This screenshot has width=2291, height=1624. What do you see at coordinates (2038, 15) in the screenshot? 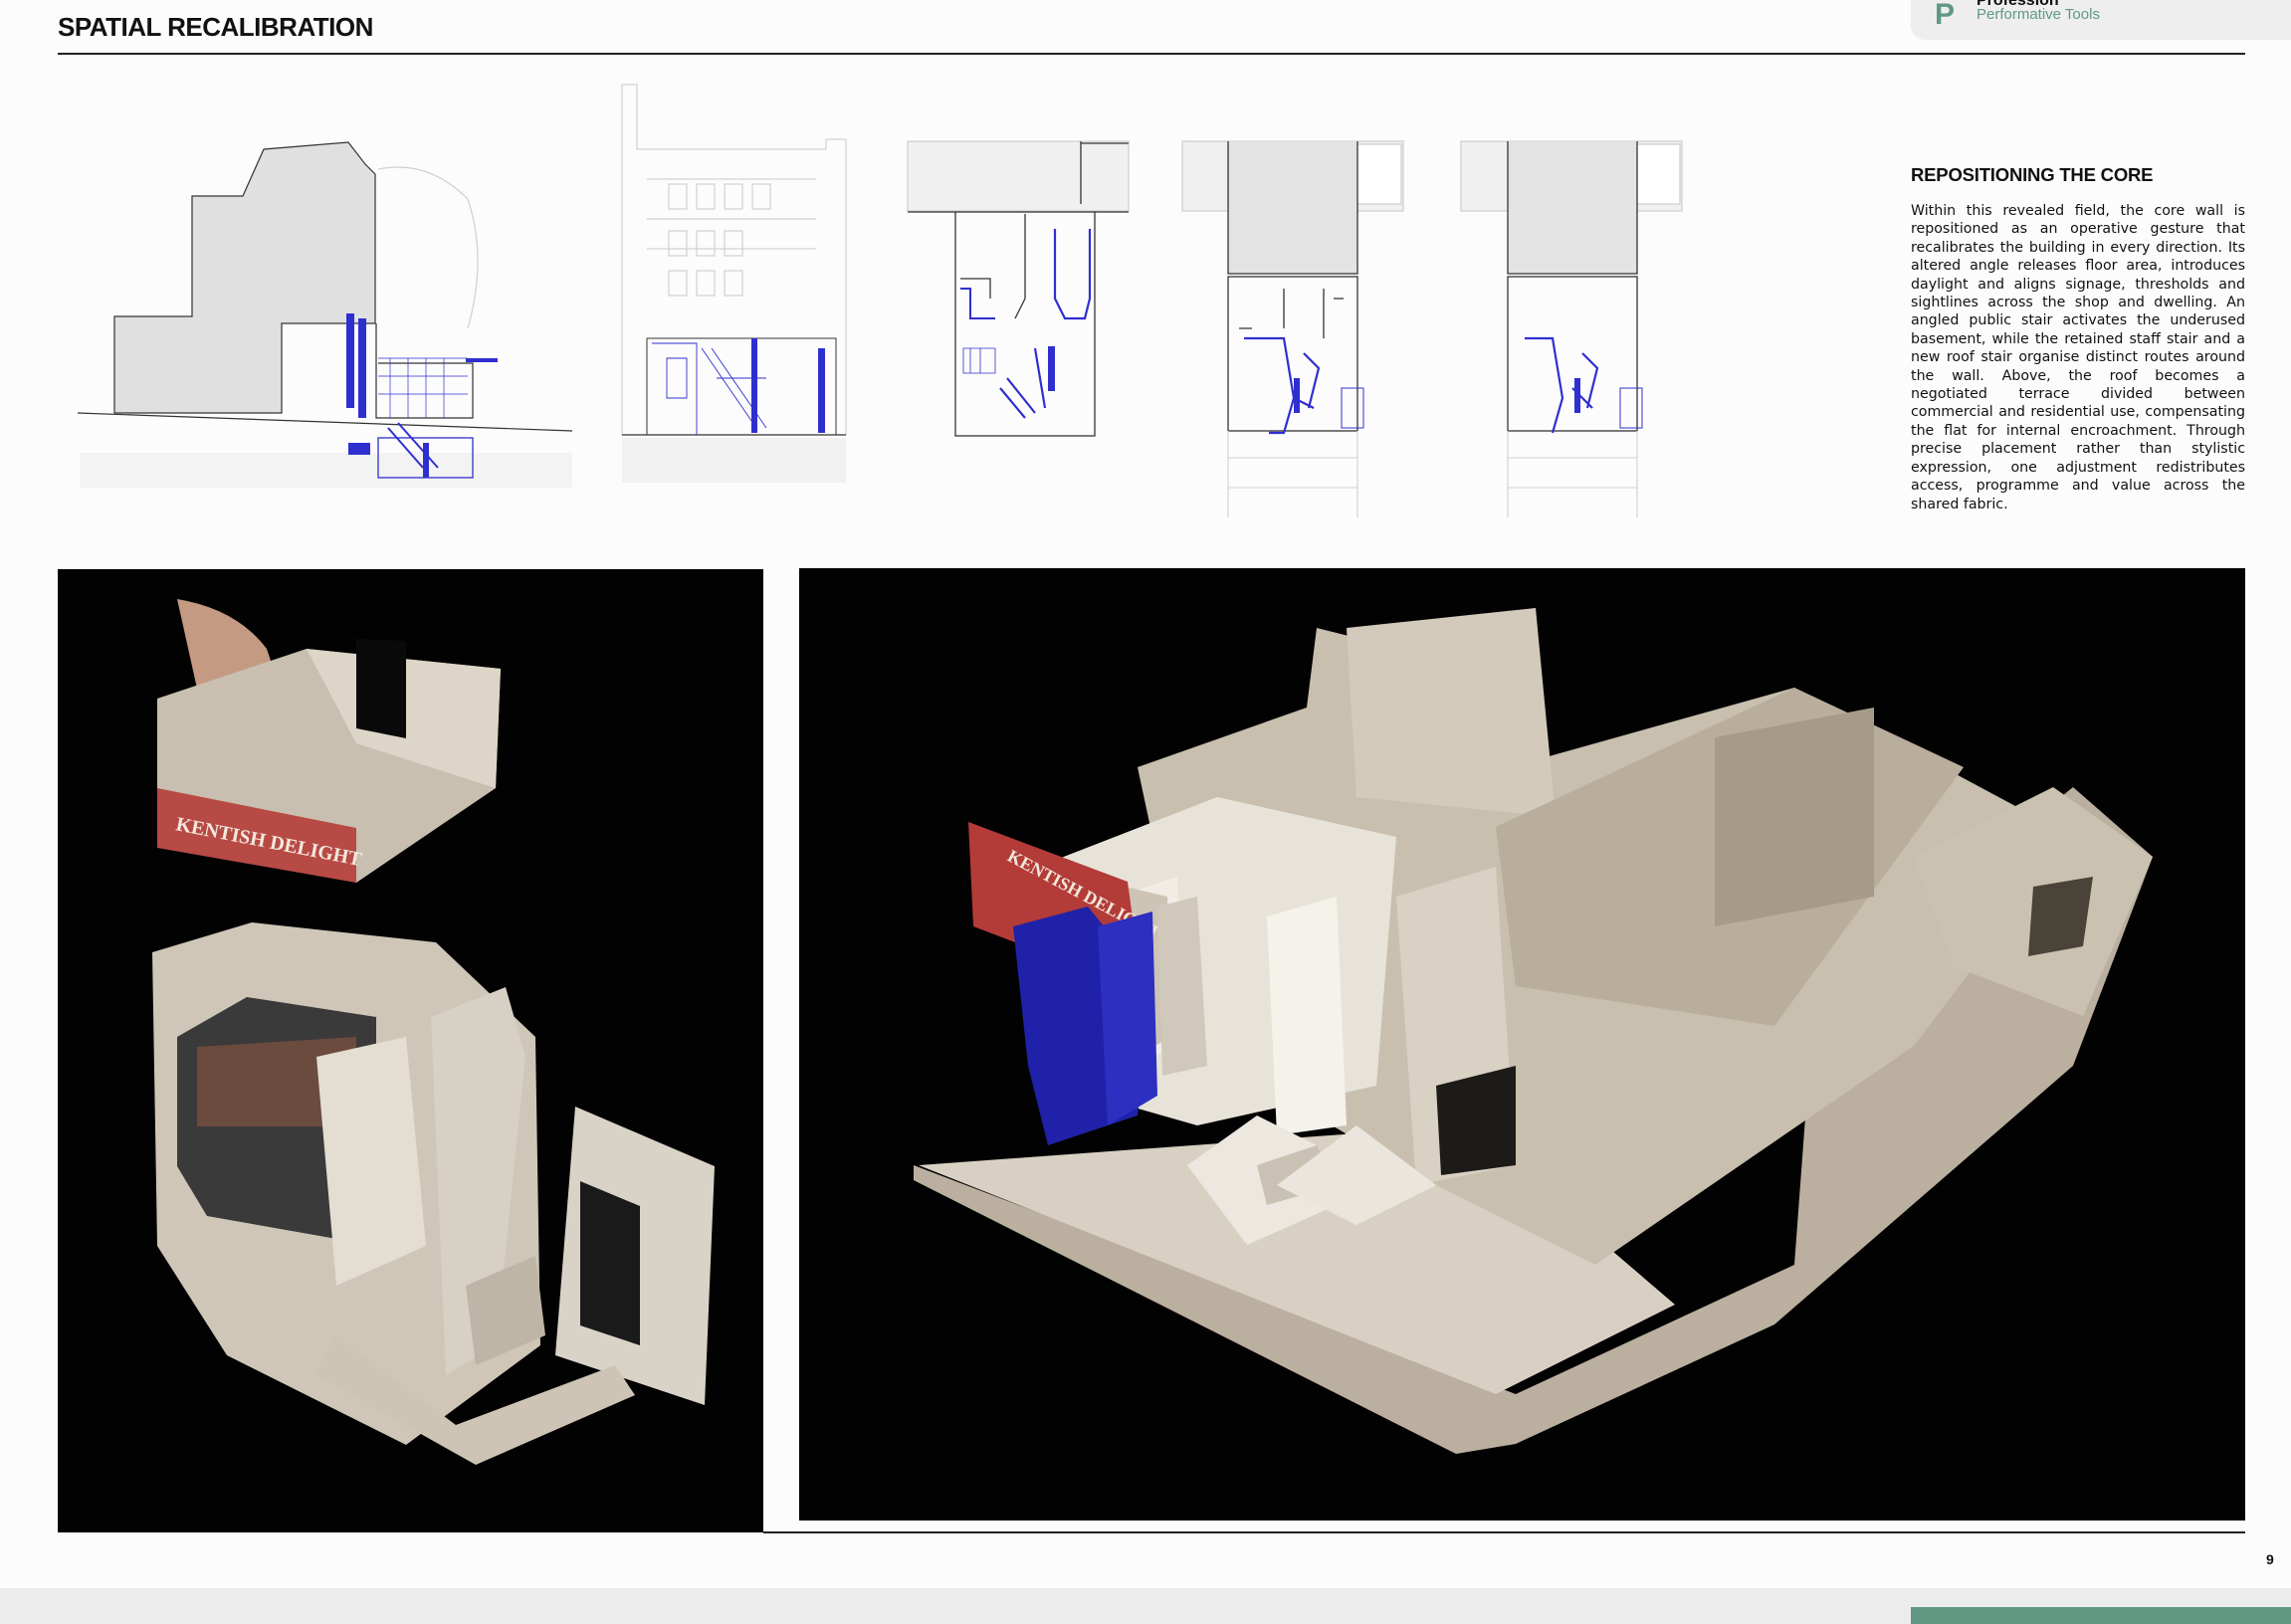
I see `brand-subtitle: Performative Tools` at bounding box center [2038, 15].